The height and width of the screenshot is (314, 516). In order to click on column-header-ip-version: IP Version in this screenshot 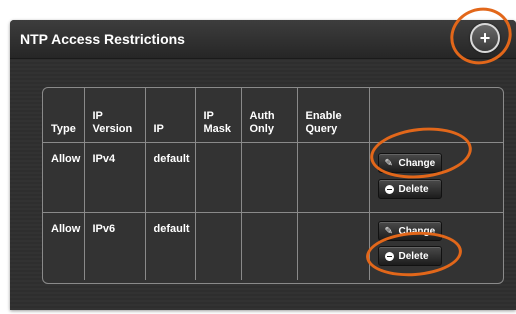, I will do `click(115, 115)`.